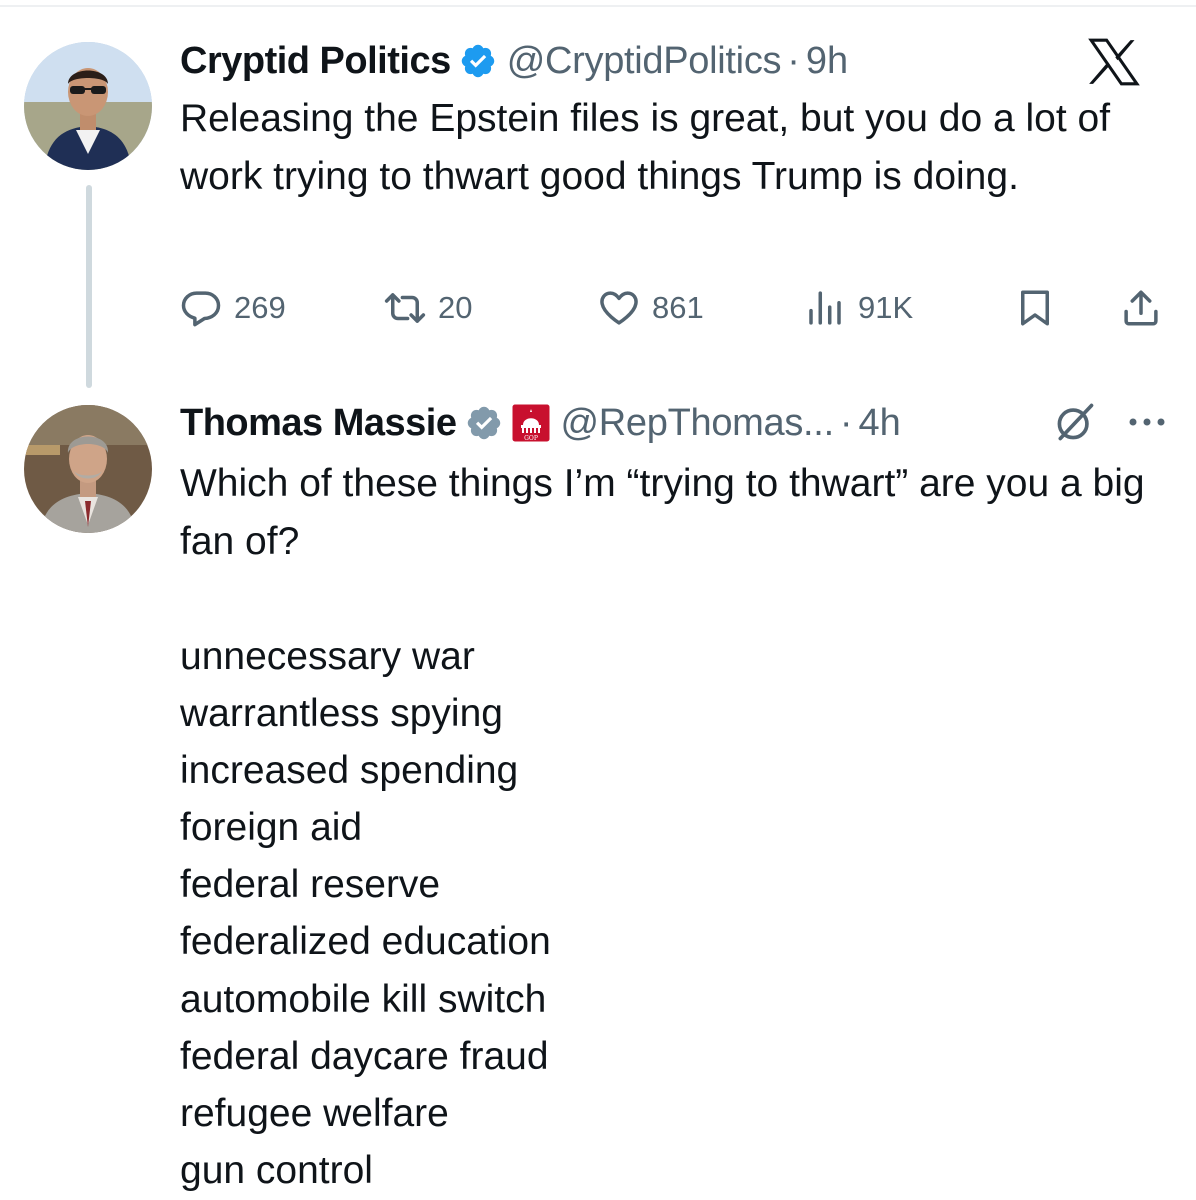  What do you see at coordinates (428, 308) in the screenshot?
I see `repost-button: 20` at bounding box center [428, 308].